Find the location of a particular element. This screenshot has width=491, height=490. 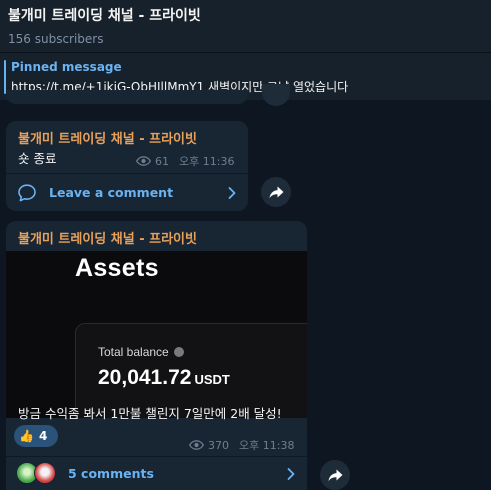

leave-comment-button: Leave a comment is located at coordinates (127, 192).